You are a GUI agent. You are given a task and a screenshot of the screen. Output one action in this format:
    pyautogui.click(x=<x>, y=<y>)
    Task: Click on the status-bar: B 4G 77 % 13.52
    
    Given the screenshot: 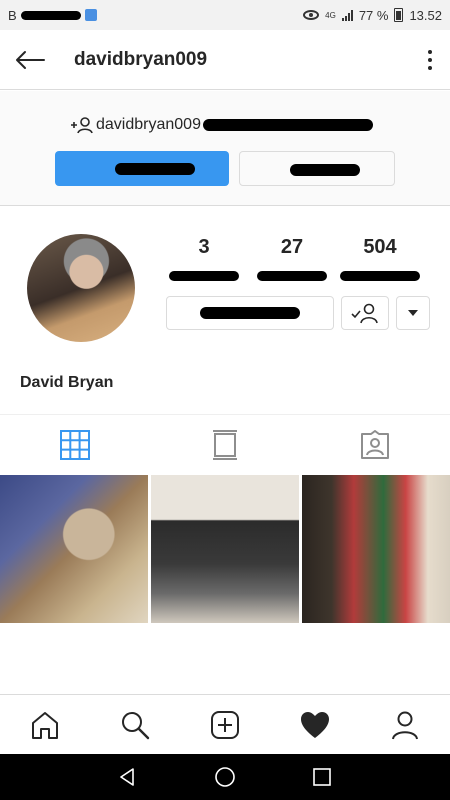 What is the action you would take?
    pyautogui.click(x=225, y=15)
    